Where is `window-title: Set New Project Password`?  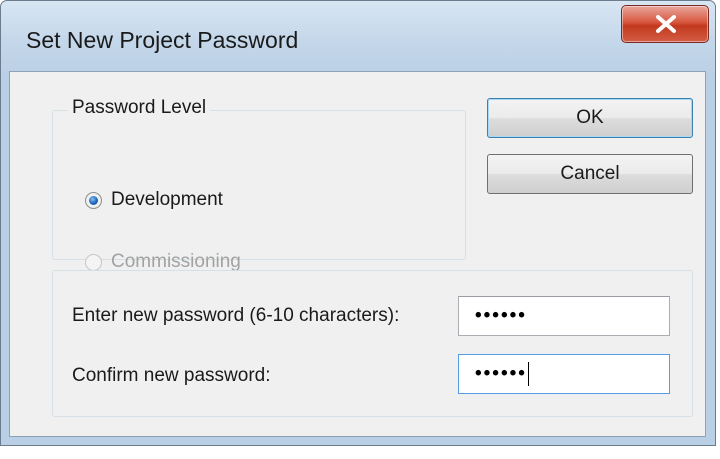 window-title: Set New Project Password is located at coordinates (162, 40).